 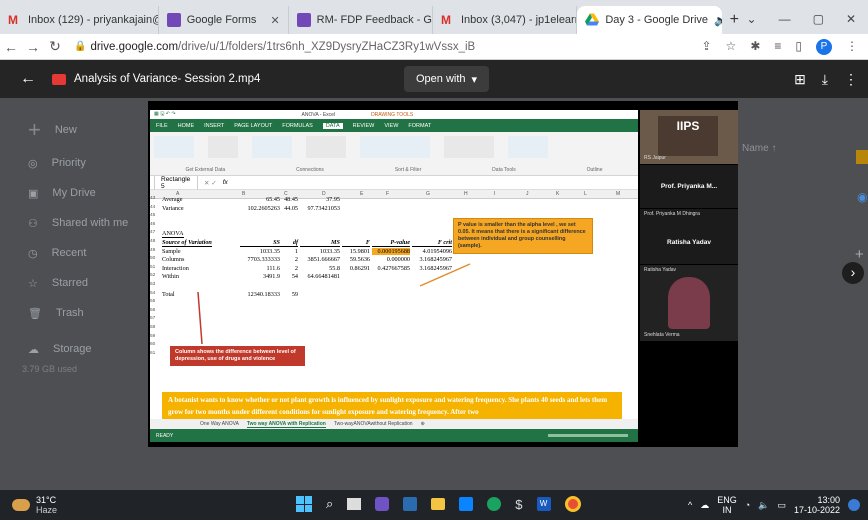 What do you see at coordinates (320, 251) in the screenshot?
I see `cell-d49: 1033.35` at bounding box center [320, 251].